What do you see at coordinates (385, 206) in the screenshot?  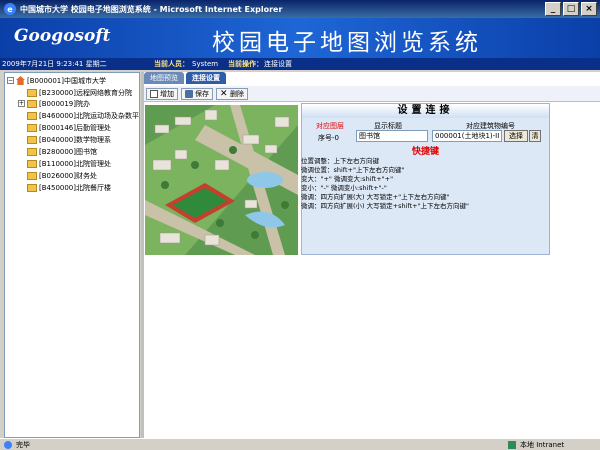 I see `help-line: 微调：四方向扩展(小) 大写锁定+shift+"上下左右方向键"` at bounding box center [385, 206].